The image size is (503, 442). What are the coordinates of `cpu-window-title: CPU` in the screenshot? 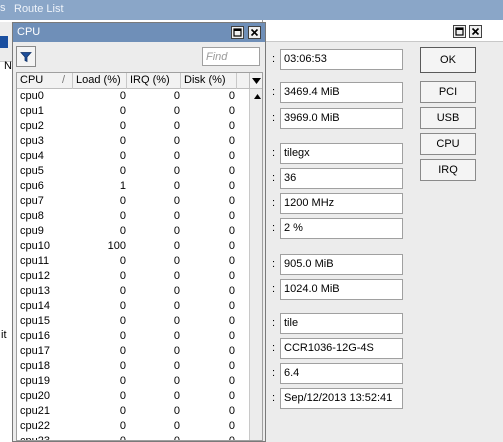 It's located at (29, 32).